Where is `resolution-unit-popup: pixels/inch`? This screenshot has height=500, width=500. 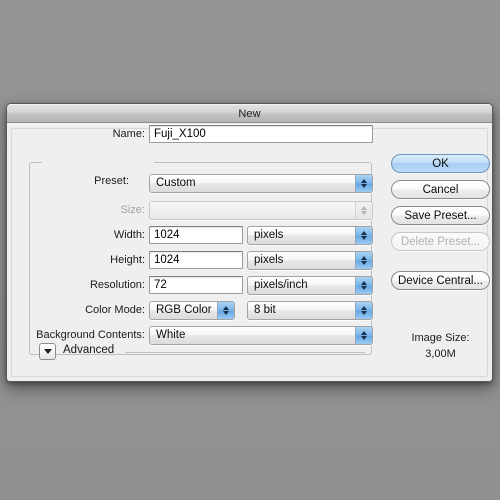 resolution-unit-popup: pixels/inch is located at coordinates (310, 285).